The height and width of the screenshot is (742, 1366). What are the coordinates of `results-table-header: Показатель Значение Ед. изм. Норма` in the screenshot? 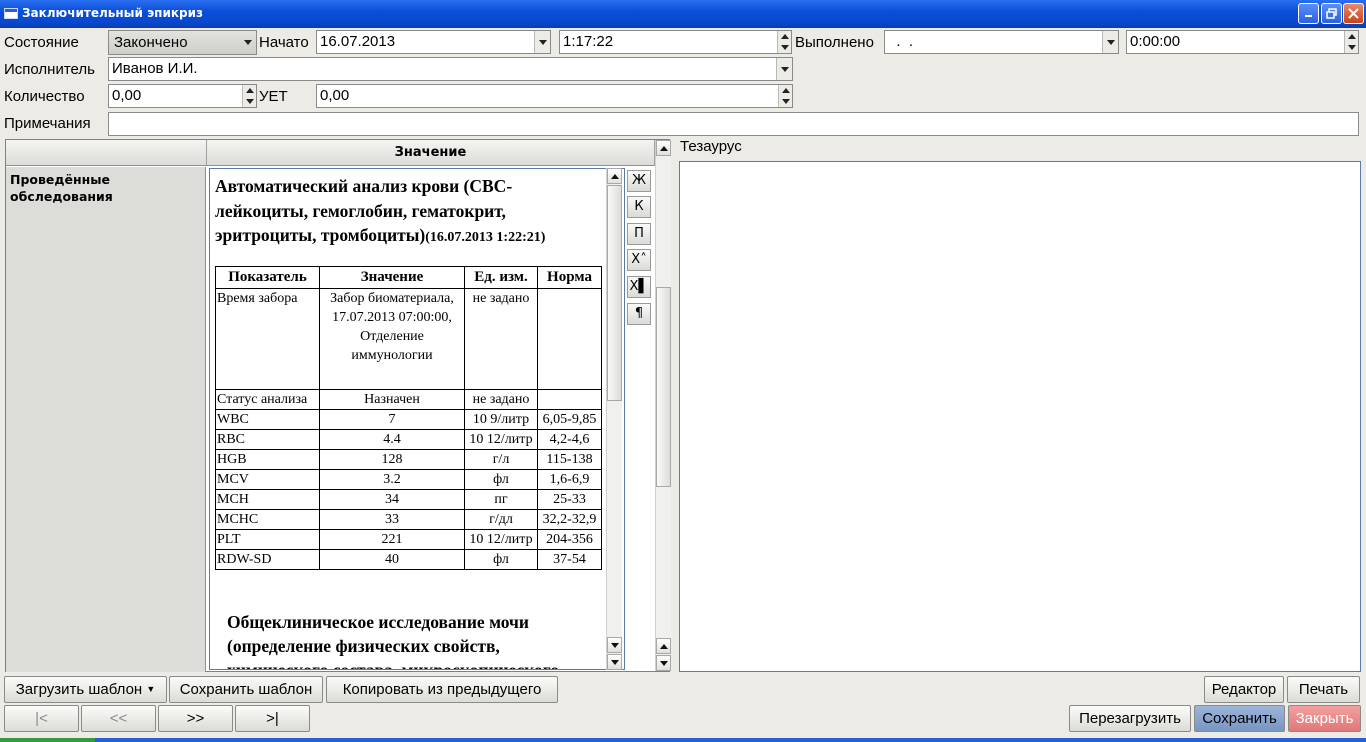 It's located at (408, 277).